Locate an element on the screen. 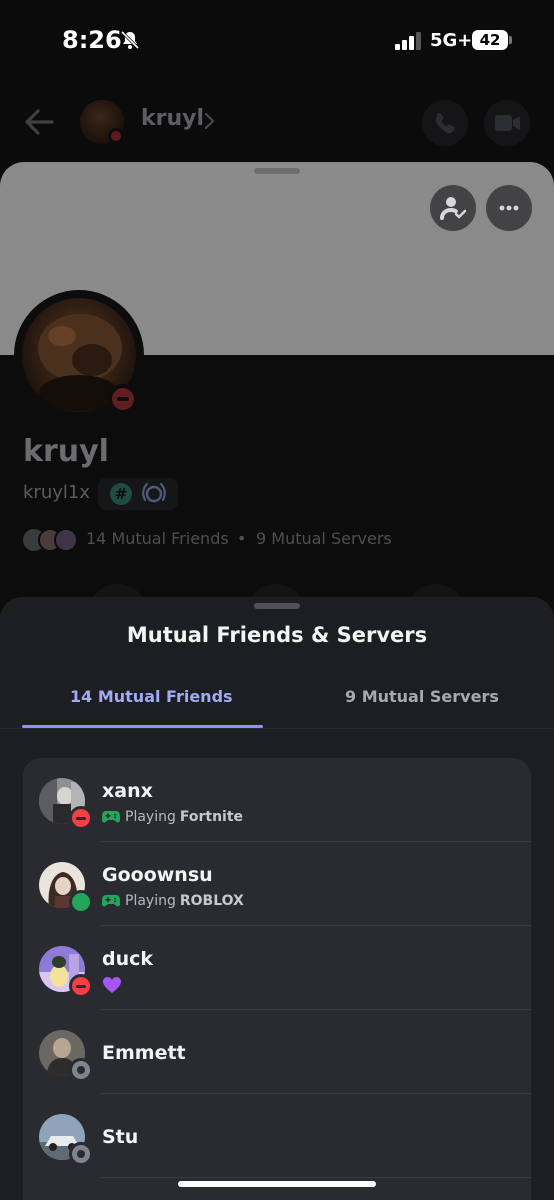 The width and height of the screenshot is (554, 1200). mutual-servers-summary: 9 Mutual Servers is located at coordinates (324, 538).